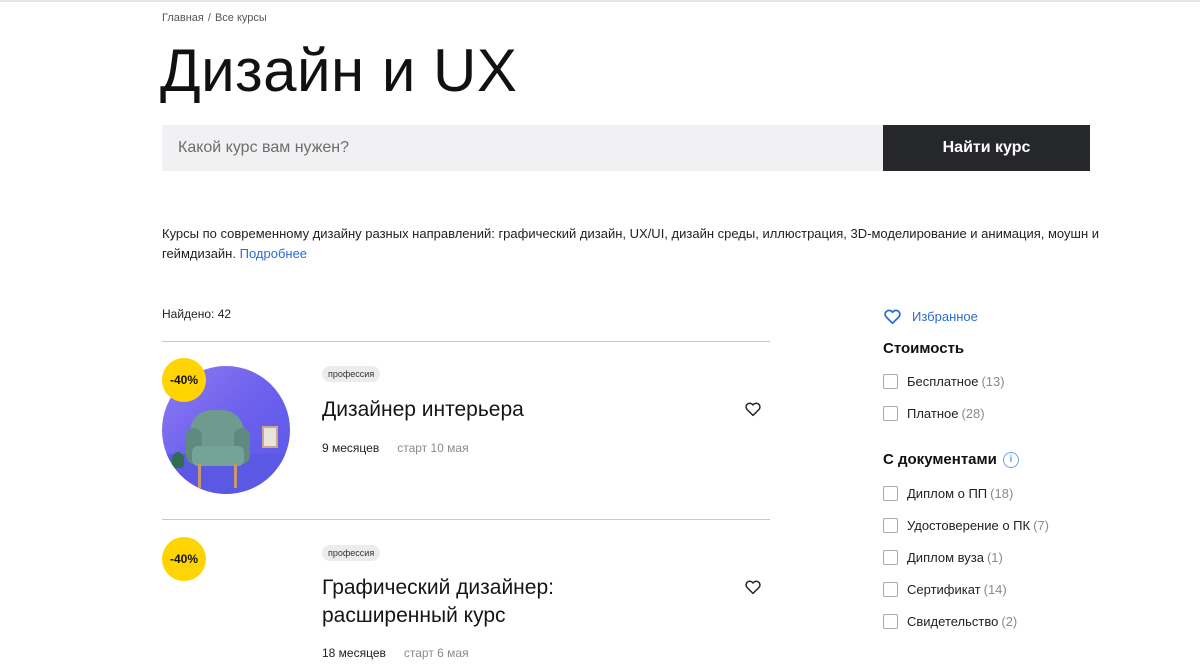  I want to click on course-title: Дизайнер интерьера, so click(423, 410).